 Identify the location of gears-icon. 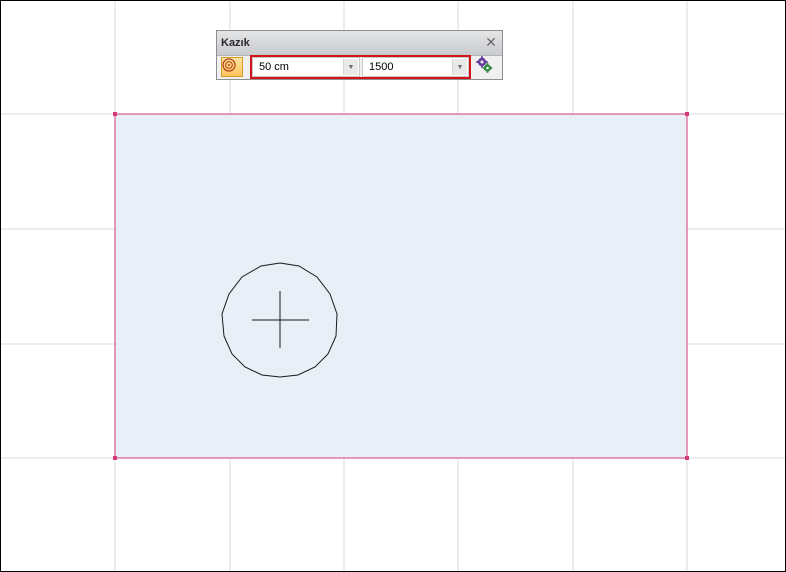
(484, 64).